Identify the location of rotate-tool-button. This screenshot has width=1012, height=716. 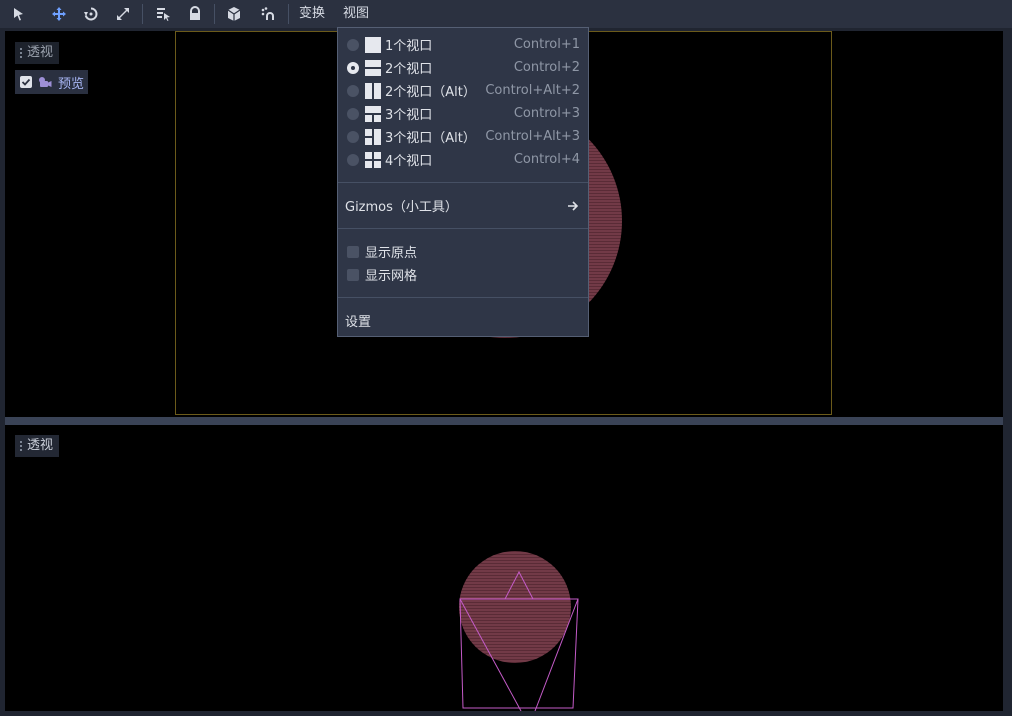
(91, 14).